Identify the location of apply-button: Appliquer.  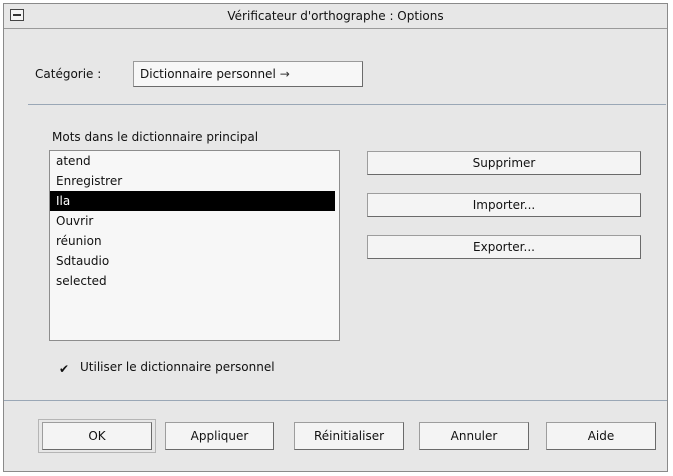
(219, 436).